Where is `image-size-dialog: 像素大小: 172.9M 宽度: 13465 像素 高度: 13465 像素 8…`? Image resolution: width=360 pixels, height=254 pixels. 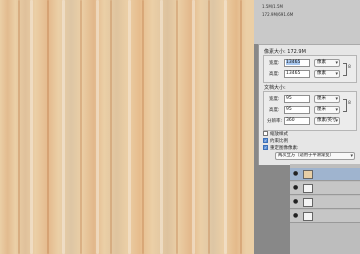 image-size-dialog: 像素大小: 172.9M 宽度: 13465 像素 高度: 13465 像素 8… is located at coordinates (309, 104).